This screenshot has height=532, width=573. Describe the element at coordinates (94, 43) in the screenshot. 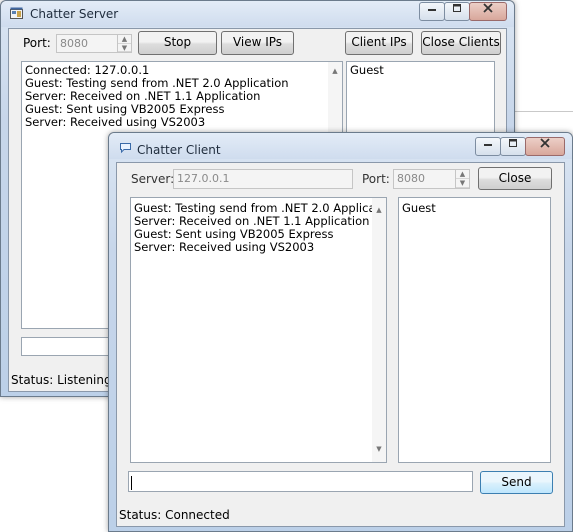

I see `server-port-field: 8080 ▲ ▼` at that location.